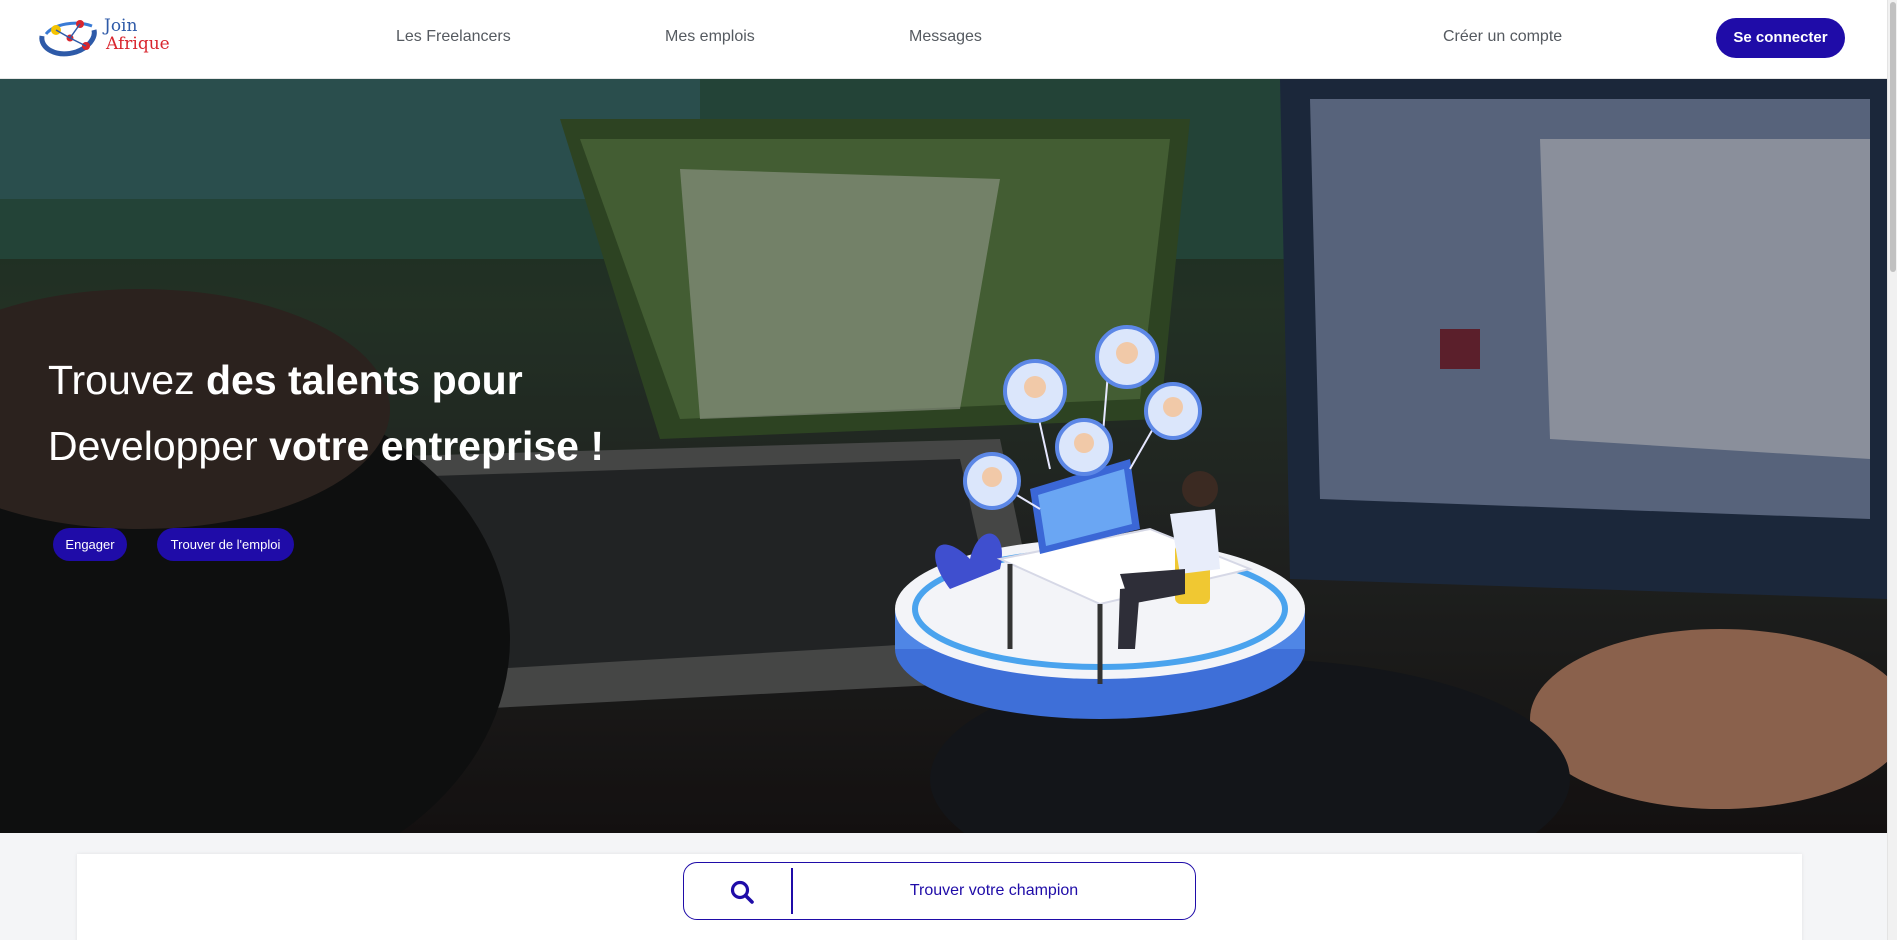 This screenshot has width=1897, height=940. What do you see at coordinates (1892, 470) in the screenshot?
I see `page-scrollbar` at bounding box center [1892, 470].